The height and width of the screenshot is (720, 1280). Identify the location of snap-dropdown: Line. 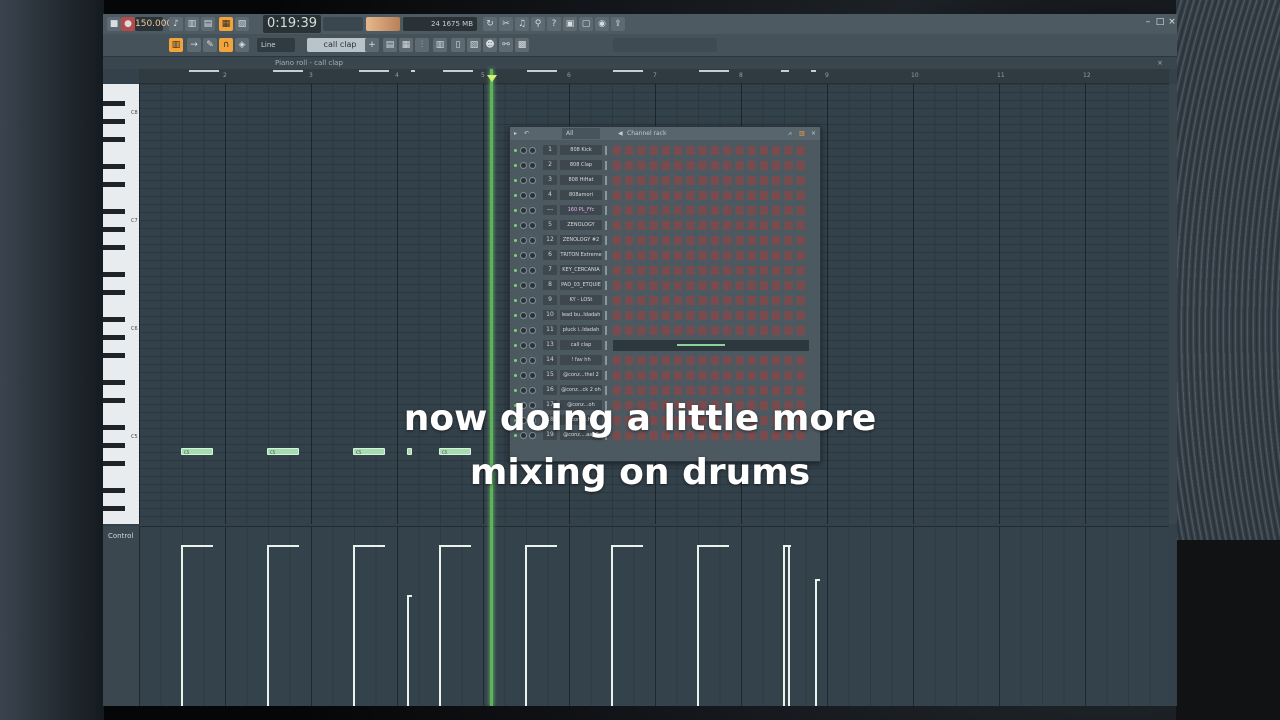
(276, 45).